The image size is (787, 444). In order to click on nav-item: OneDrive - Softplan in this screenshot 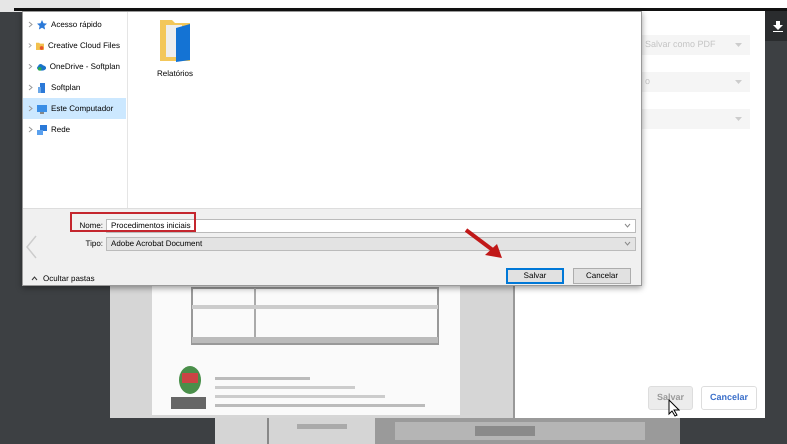, I will do `click(74, 66)`.